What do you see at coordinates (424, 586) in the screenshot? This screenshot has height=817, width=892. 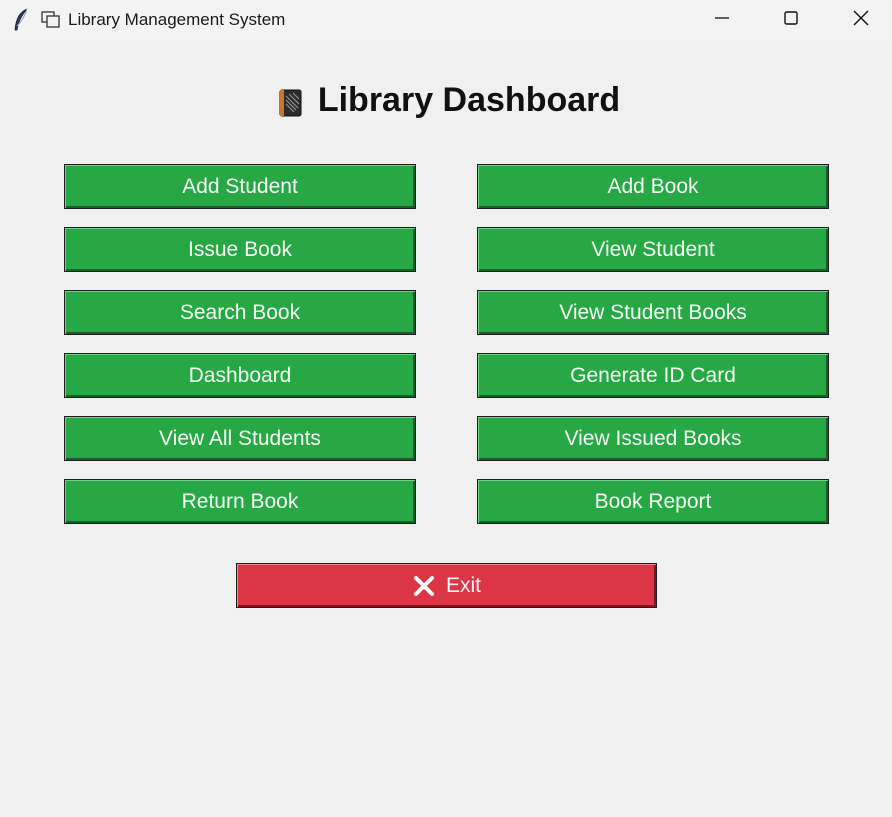 I see `x-icon` at bounding box center [424, 586].